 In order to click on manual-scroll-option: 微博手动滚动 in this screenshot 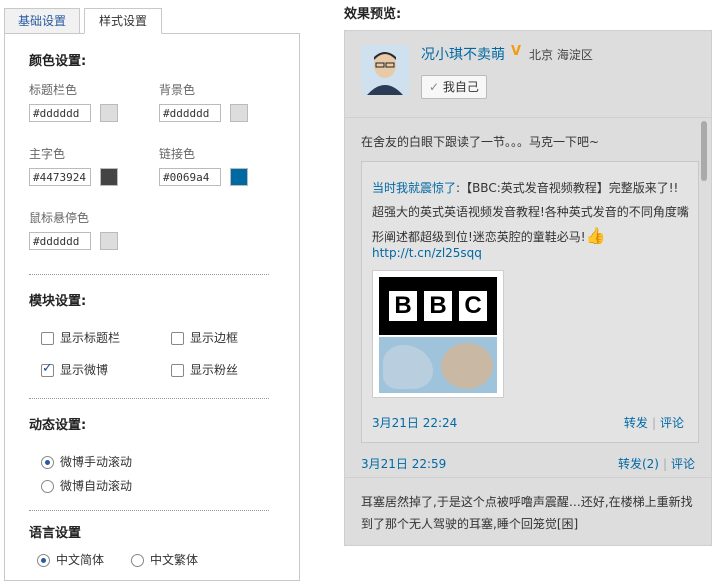, I will do `click(86, 462)`.